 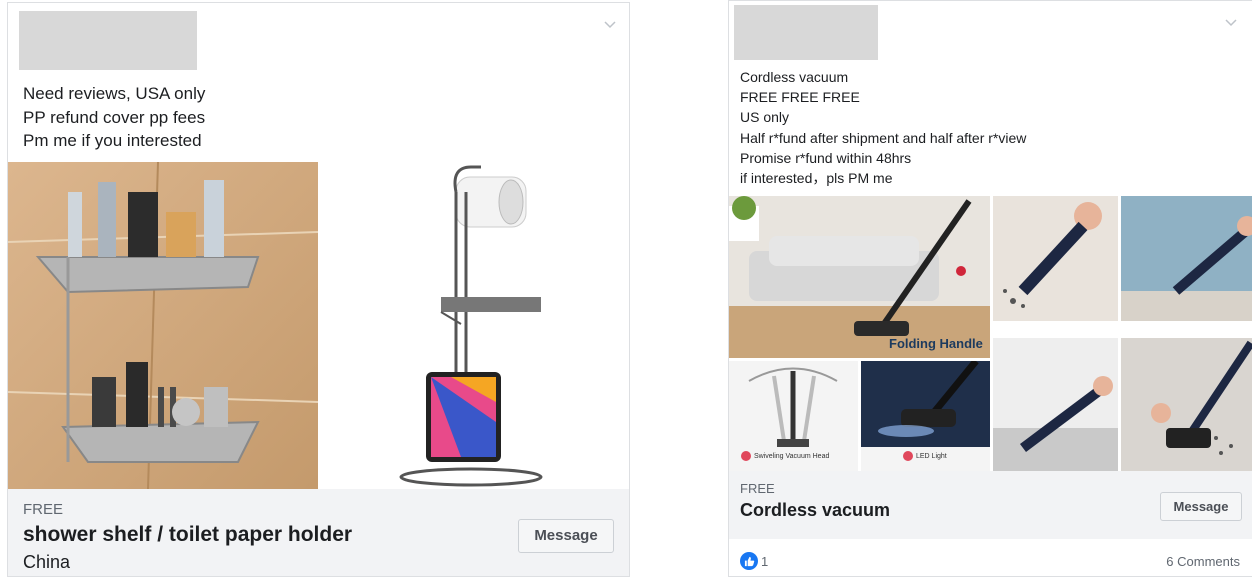 What do you see at coordinates (908, 456) in the screenshot?
I see `led-bullet-icon` at bounding box center [908, 456].